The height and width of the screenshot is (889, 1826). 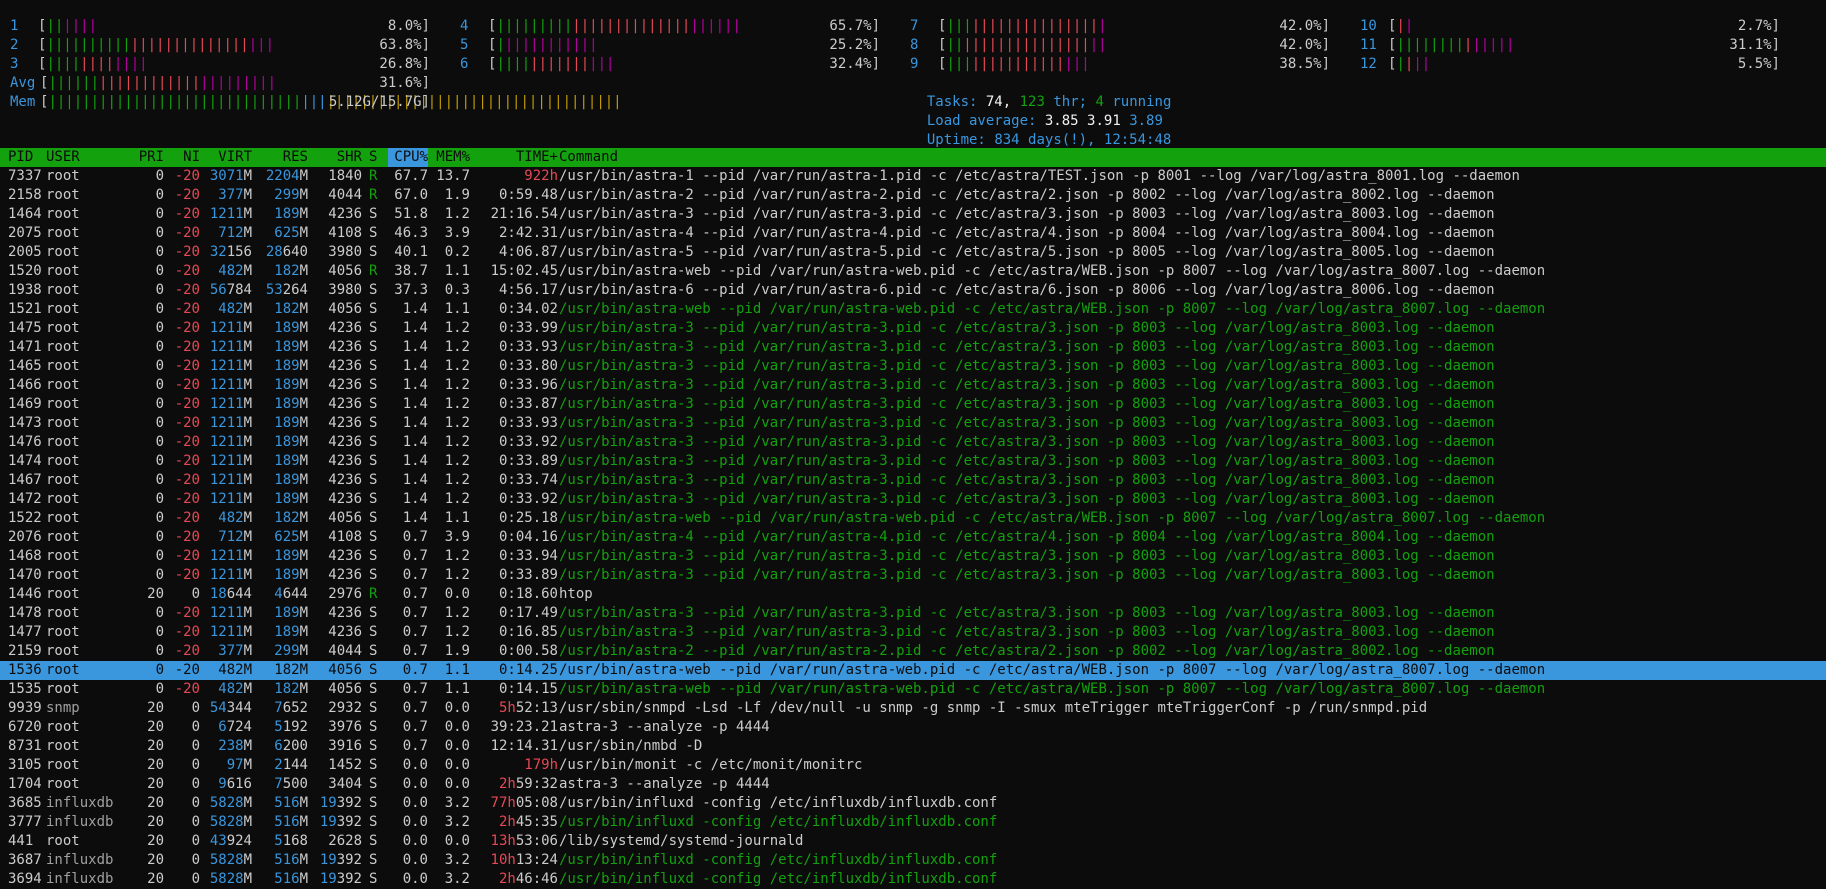 What do you see at coordinates (373, 195) in the screenshot?
I see `cell-s: R` at bounding box center [373, 195].